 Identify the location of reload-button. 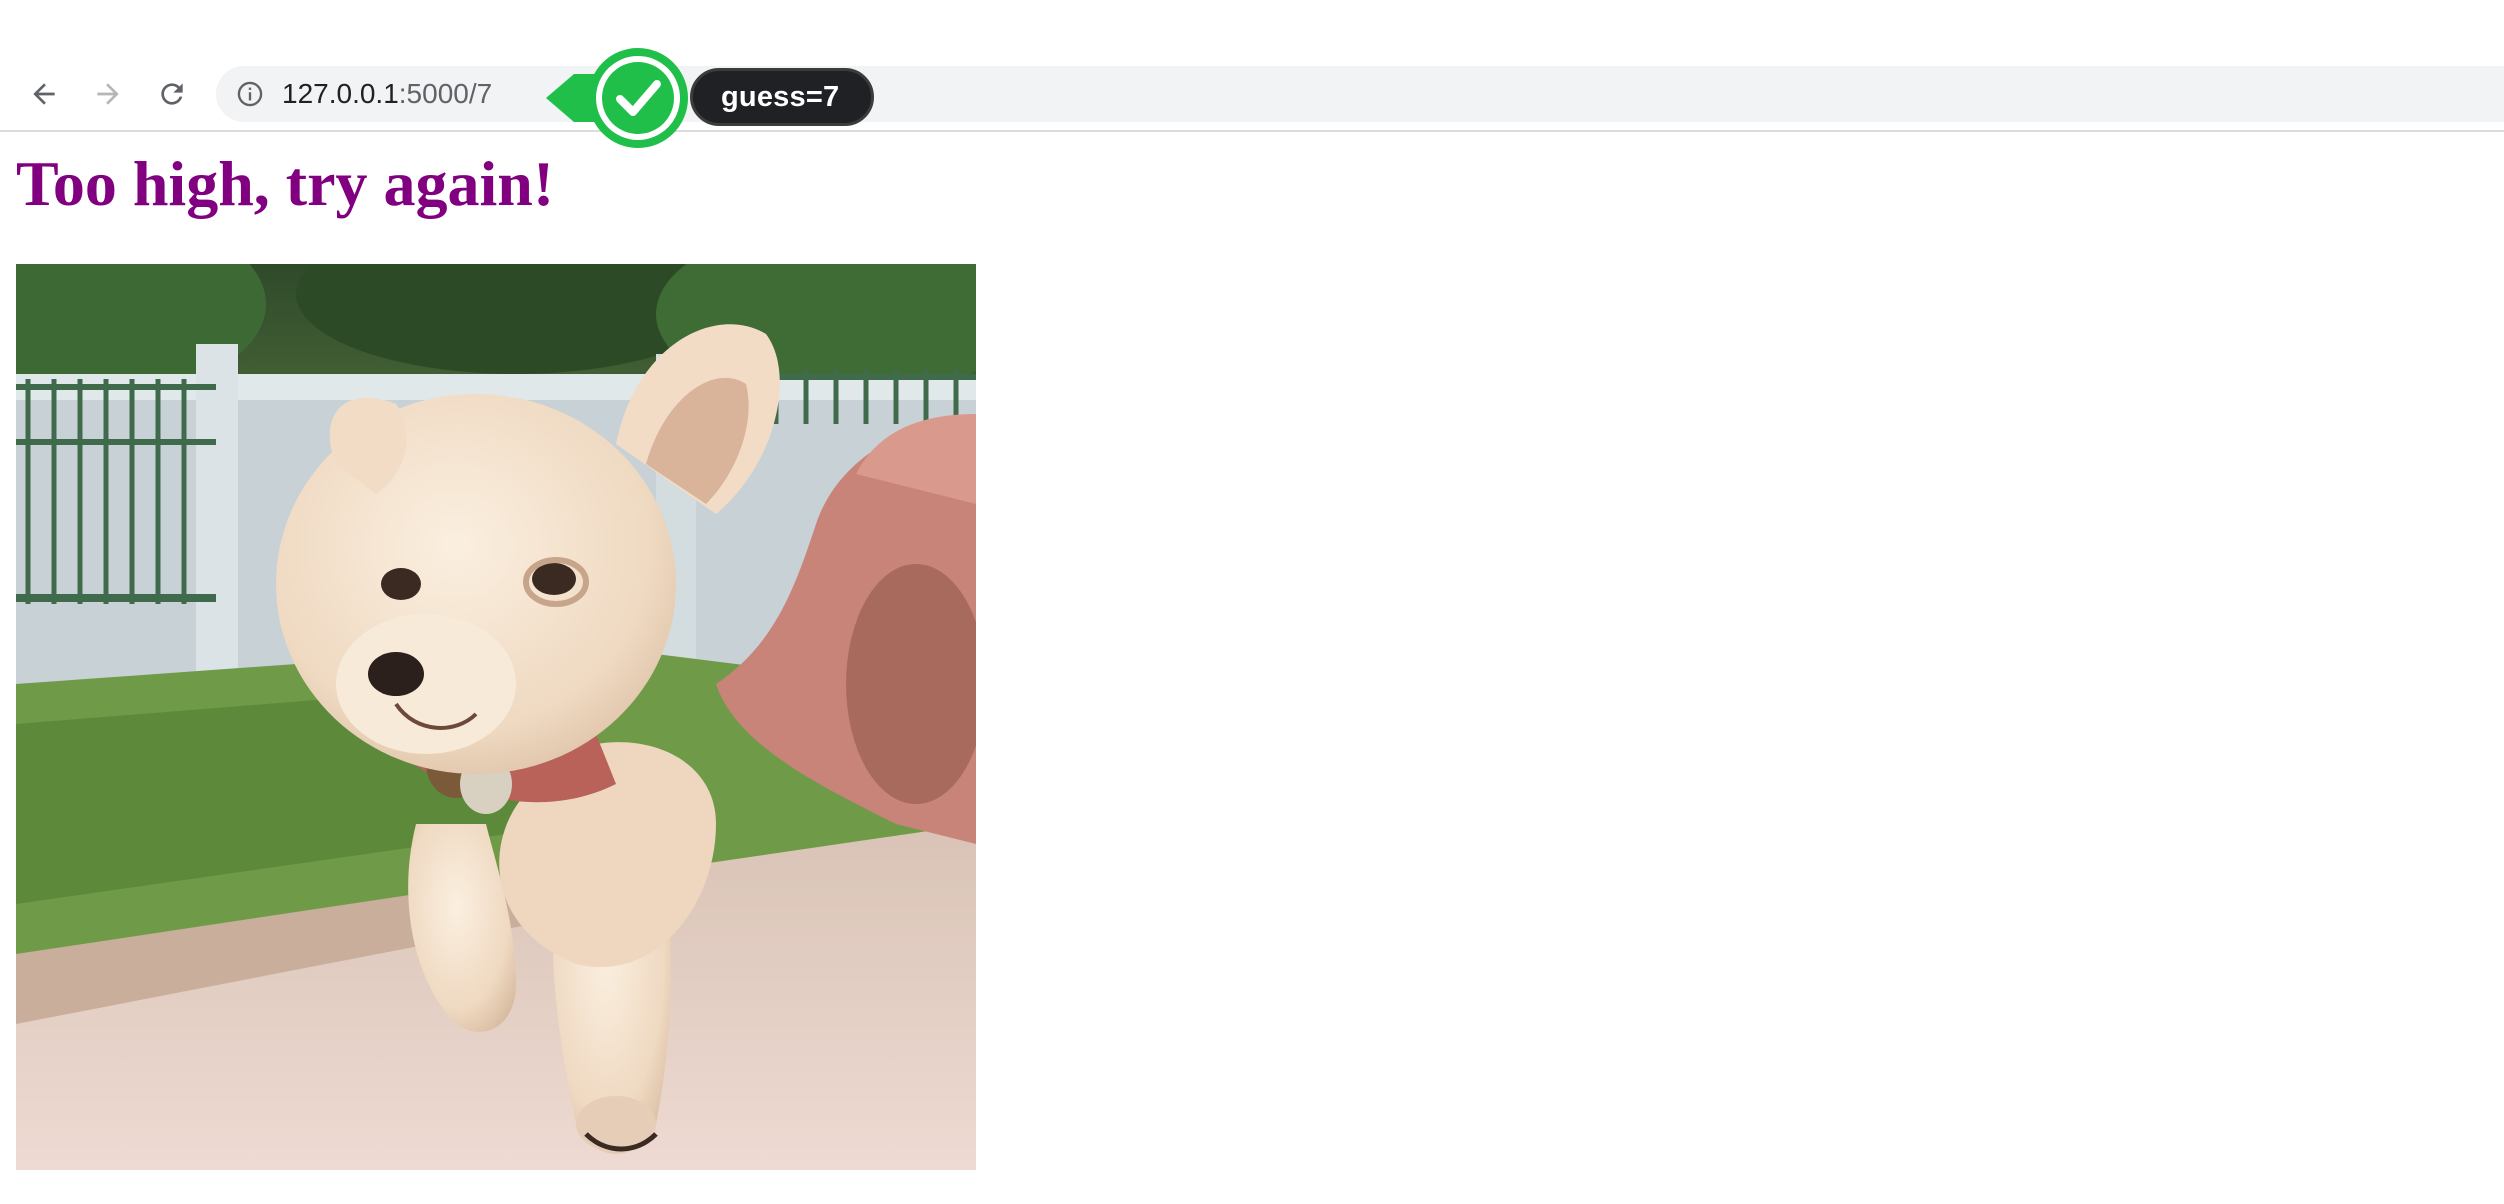
(172, 94).